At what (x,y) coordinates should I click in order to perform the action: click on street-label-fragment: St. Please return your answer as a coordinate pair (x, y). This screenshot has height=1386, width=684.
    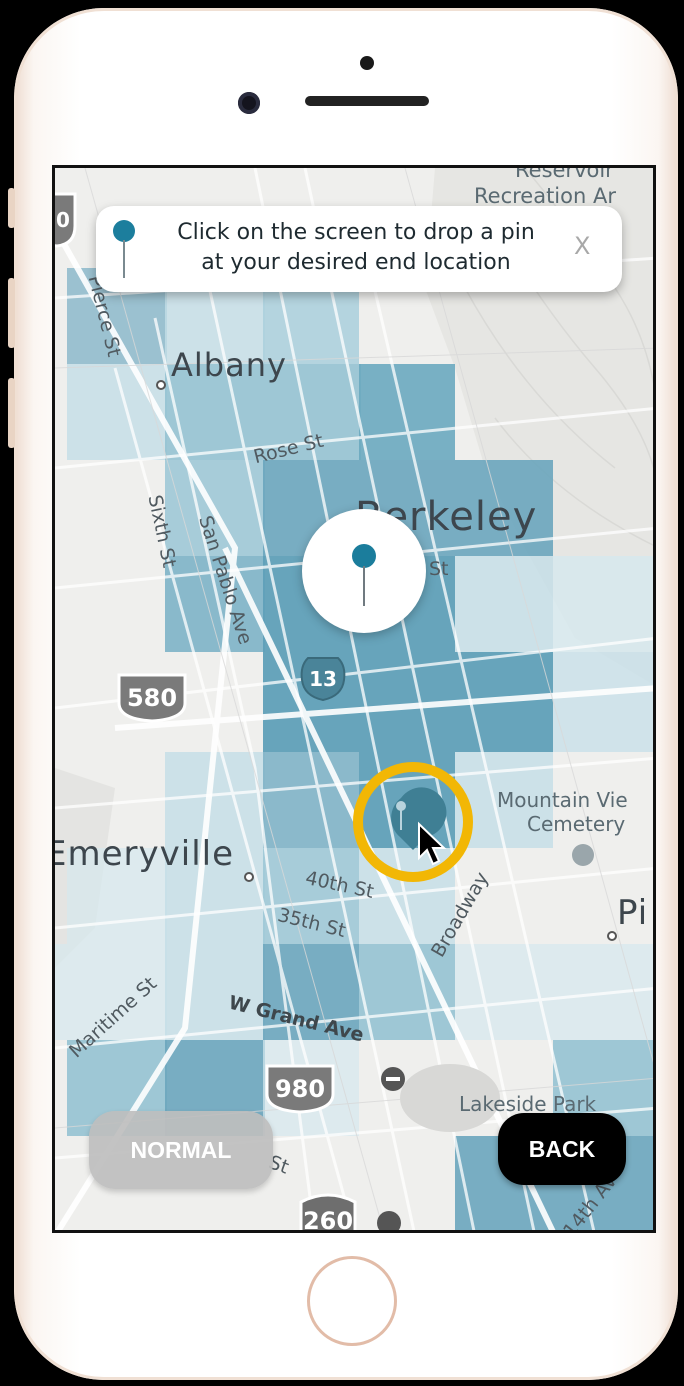
    Looking at the image, I should click on (439, 569).